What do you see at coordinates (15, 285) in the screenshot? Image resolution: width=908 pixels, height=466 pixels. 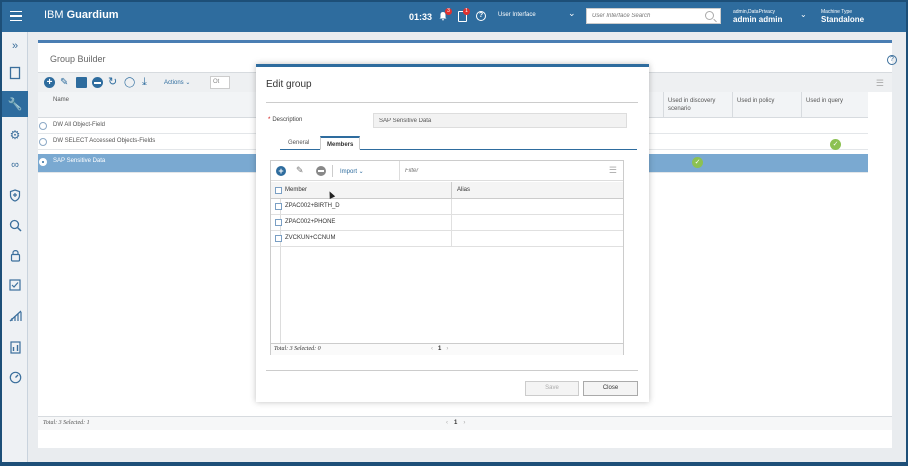 I see `checklist-icon` at bounding box center [15, 285].